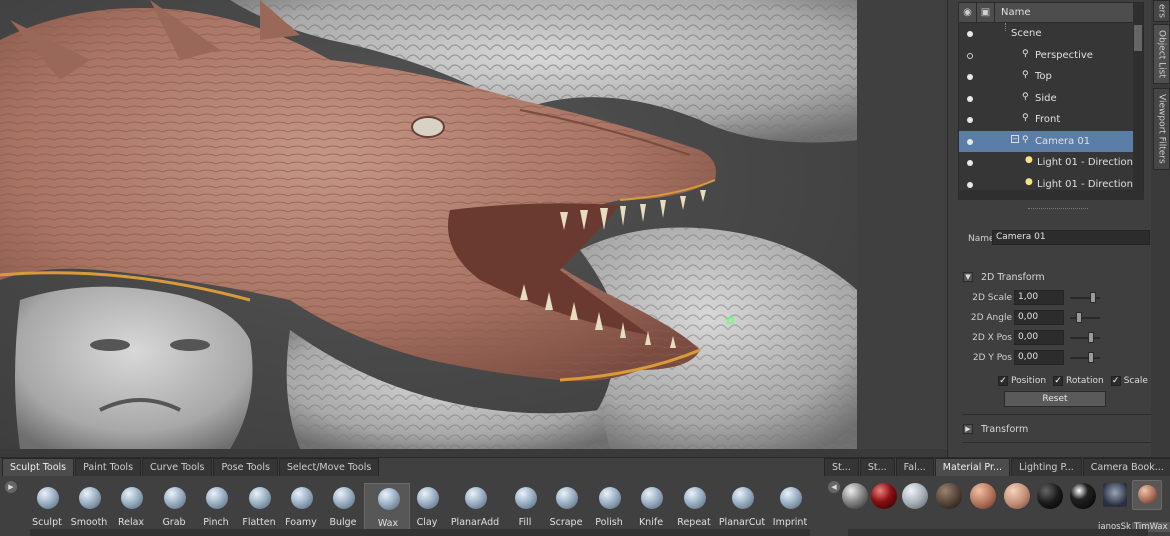  I want to click on outliner-row-front: ⚲ Front, so click(1051, 120).